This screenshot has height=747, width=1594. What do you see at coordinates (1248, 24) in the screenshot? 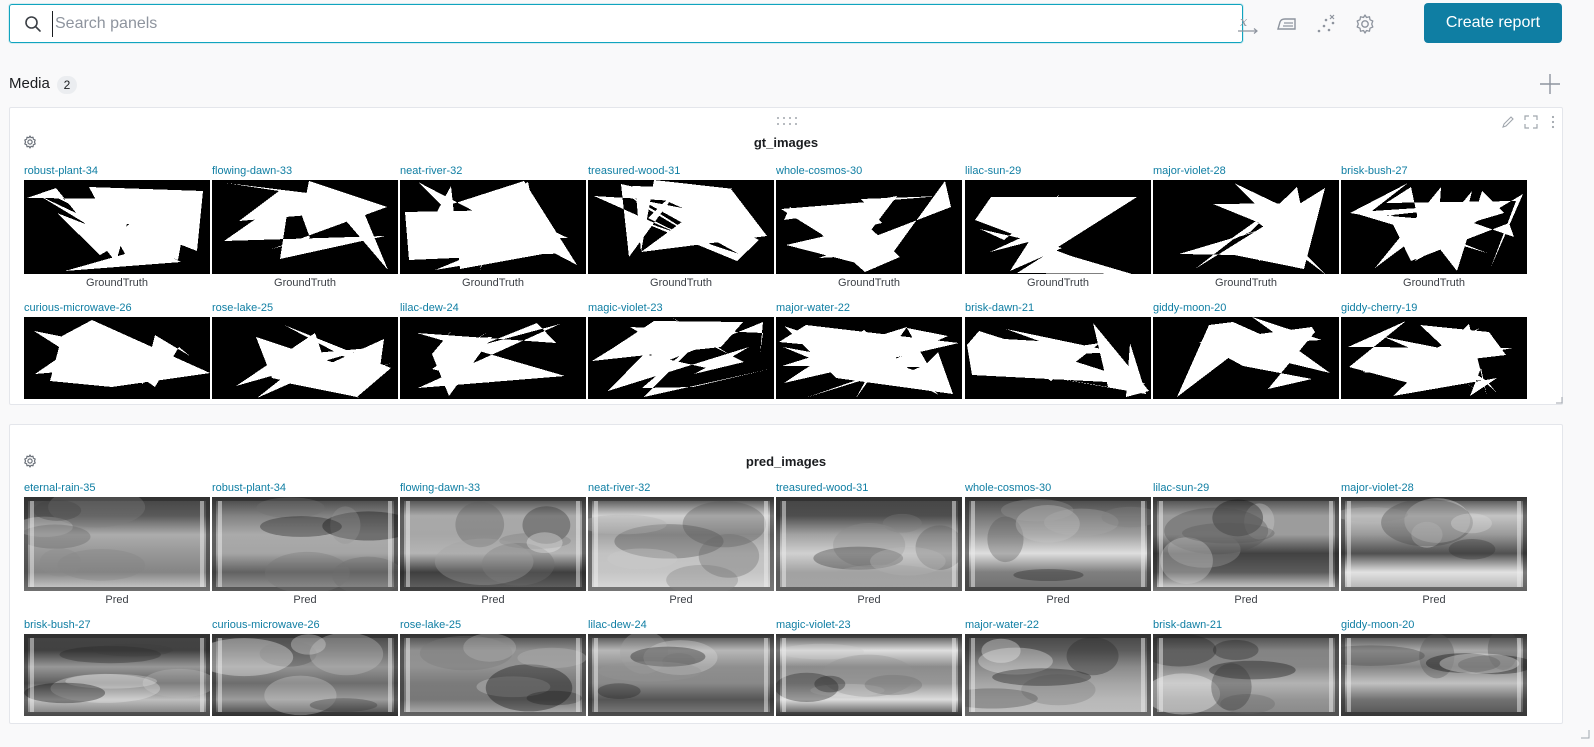
I see `x-axis-icon: x` at bounding box center [1248, 24].